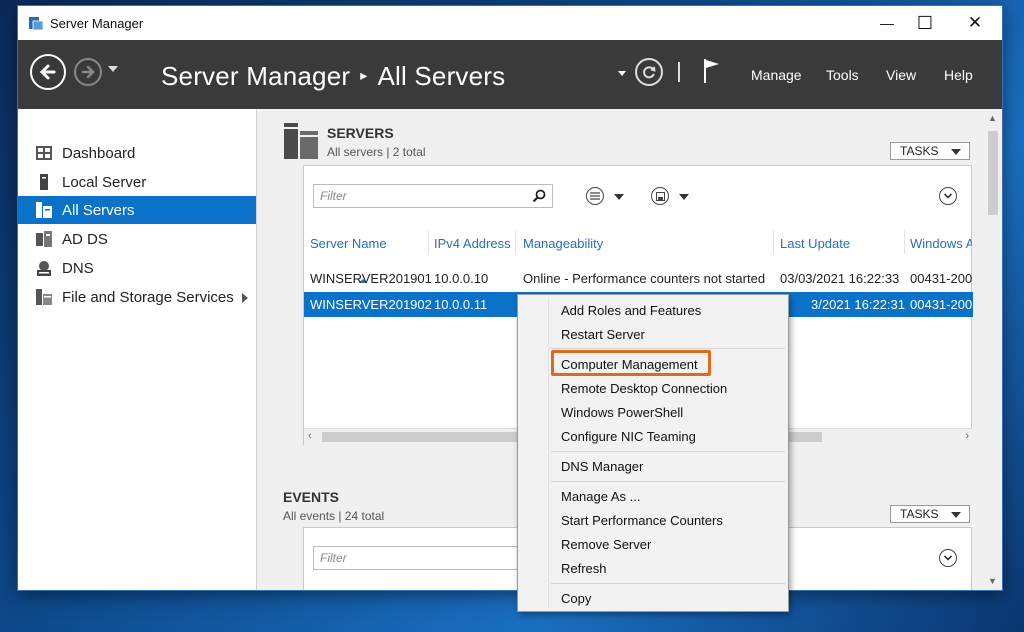  Describe the element at coordinates (348, 243) in the screenshot. I see `column-header-server-name: Server Name` at that location.